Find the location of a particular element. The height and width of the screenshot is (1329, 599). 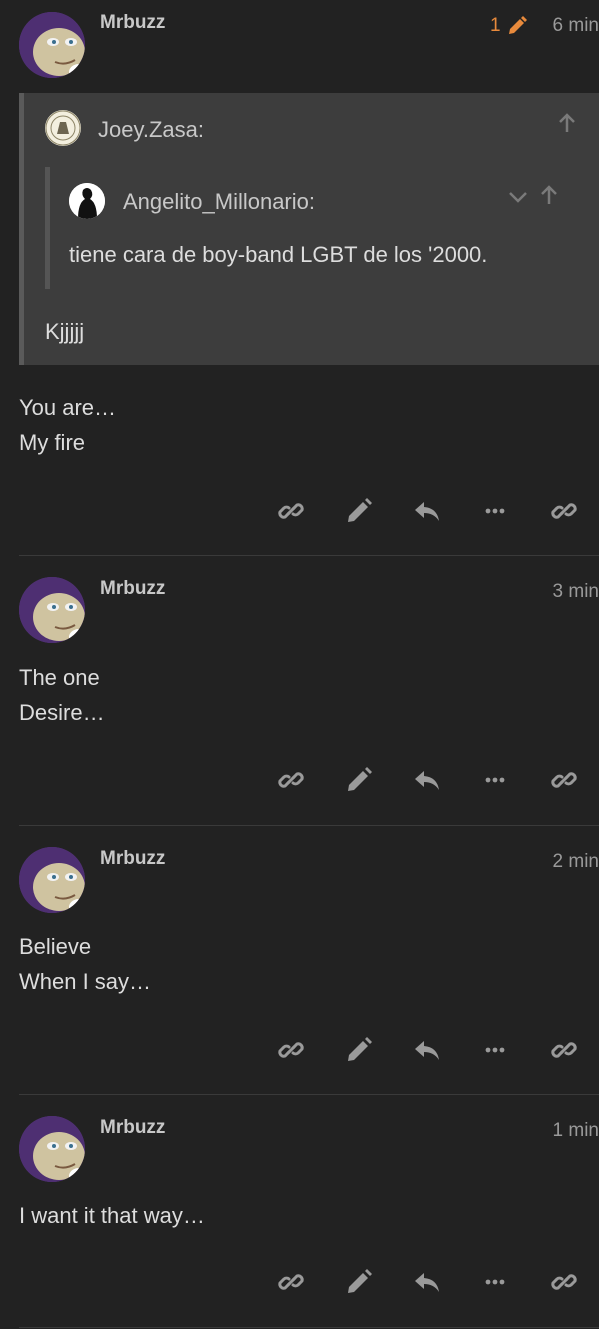

post-time: 6 min is located at coordinates (576, 26).